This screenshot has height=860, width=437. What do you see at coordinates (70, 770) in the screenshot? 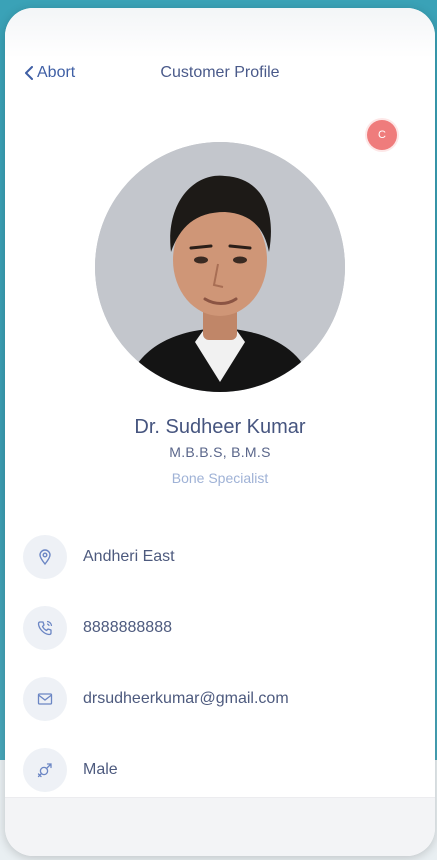
I see `info-row-gender: Male` at bounding box center [70, 770].